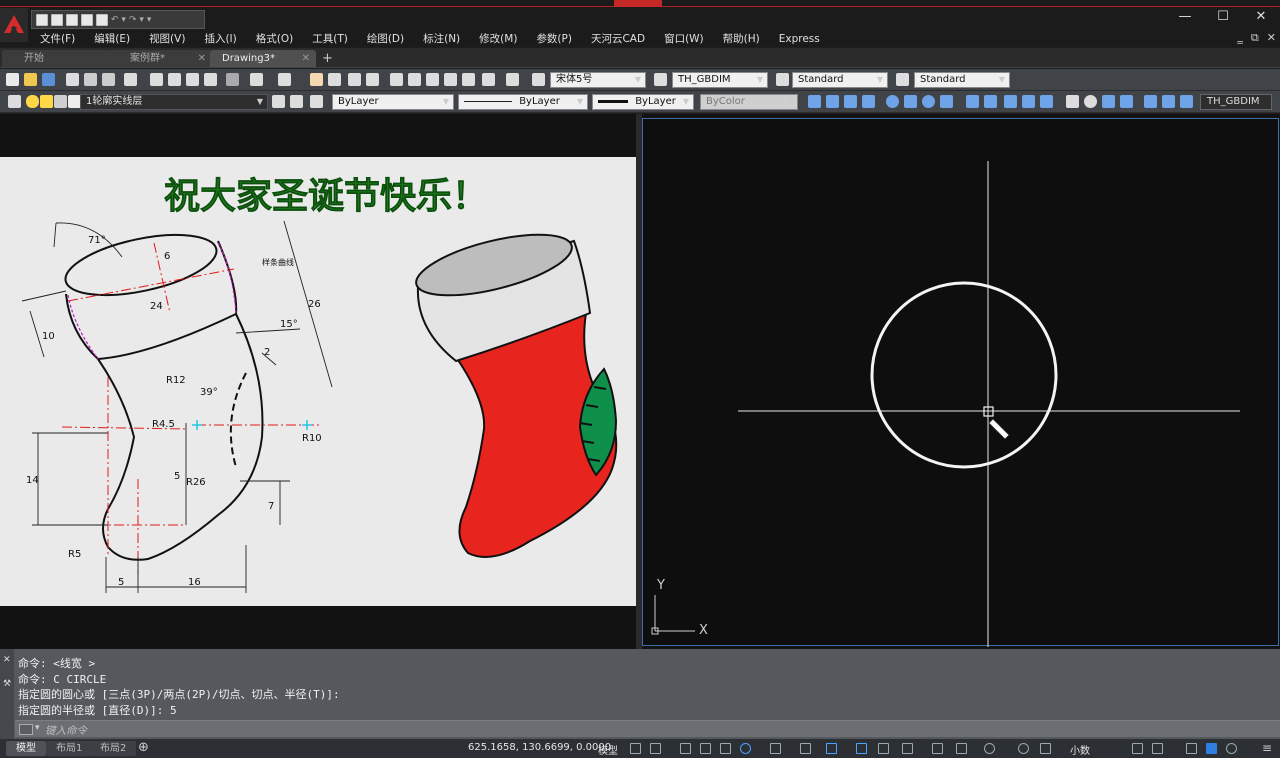  What do you see at coordinates (284, 79) in the screenshot?
I see `redo-arrow-icon` at bounding box center [284, 79].